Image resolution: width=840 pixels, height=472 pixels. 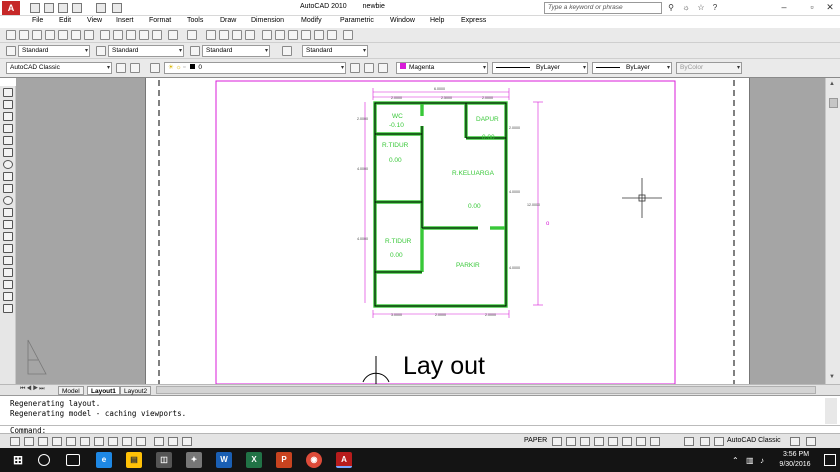 I want to click on clock-time: 3:56 PM, so click(x=796, y=454).